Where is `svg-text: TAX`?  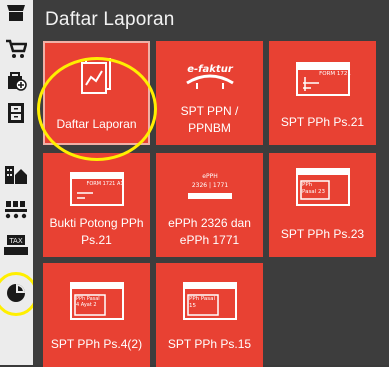
svg-text: TAX is located at coordinates (15, 241).